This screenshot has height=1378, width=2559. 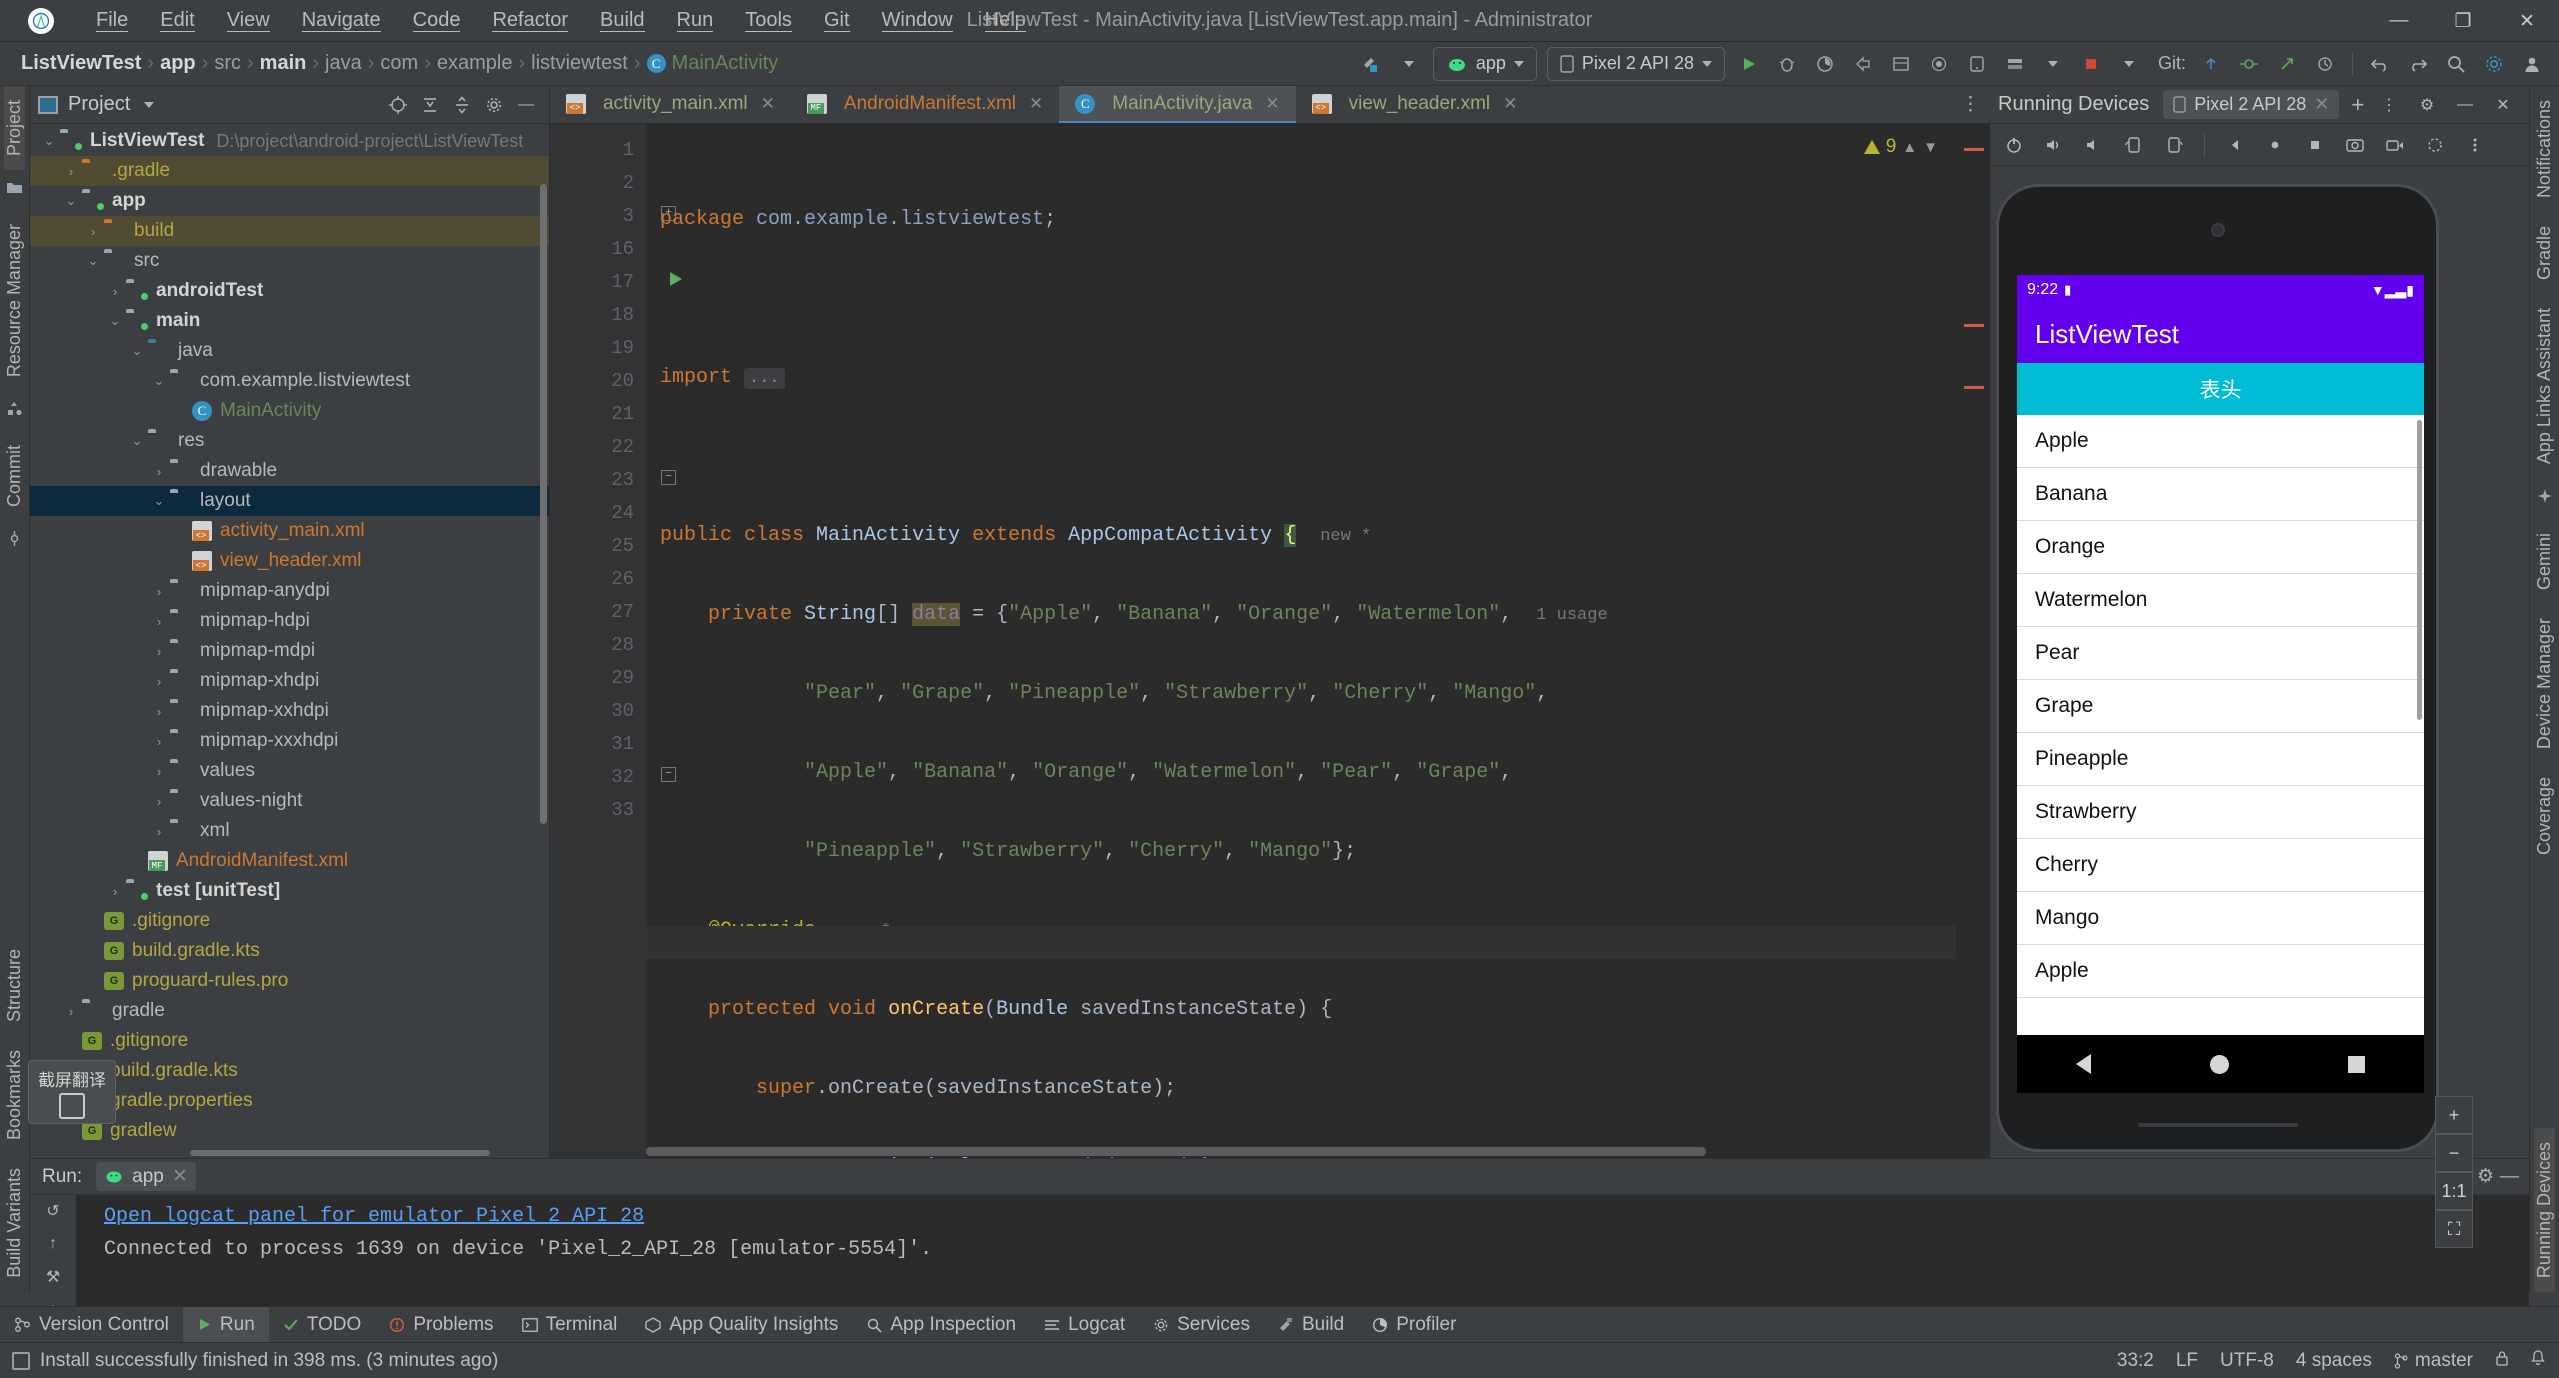 What do you see at coordinates (1939, 64) in the screenshot?
I see `device-file-explorer-button` at bounding box center [1939, 64].